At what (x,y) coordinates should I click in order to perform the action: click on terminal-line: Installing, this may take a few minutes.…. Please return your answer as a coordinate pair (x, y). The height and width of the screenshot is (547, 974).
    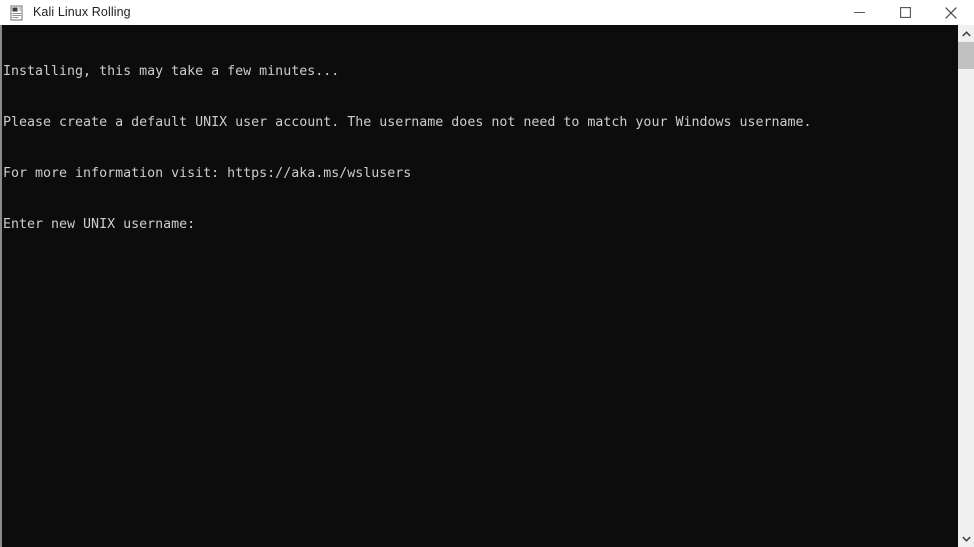
    Looking at the image, I should click on (171, 71).